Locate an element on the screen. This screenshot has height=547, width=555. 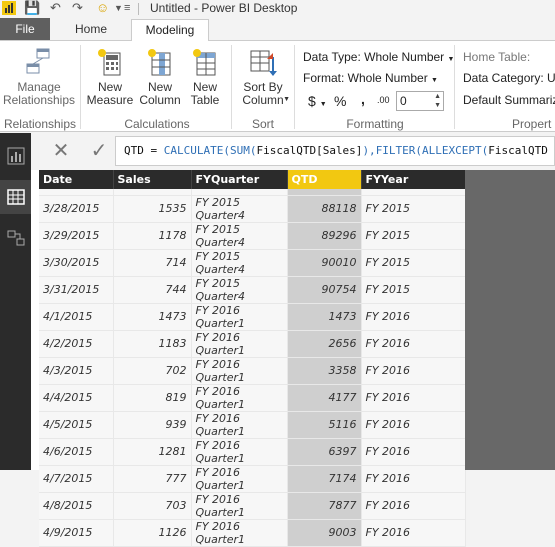
cell-qtd: 4177 is located at coordinates (324, 398).